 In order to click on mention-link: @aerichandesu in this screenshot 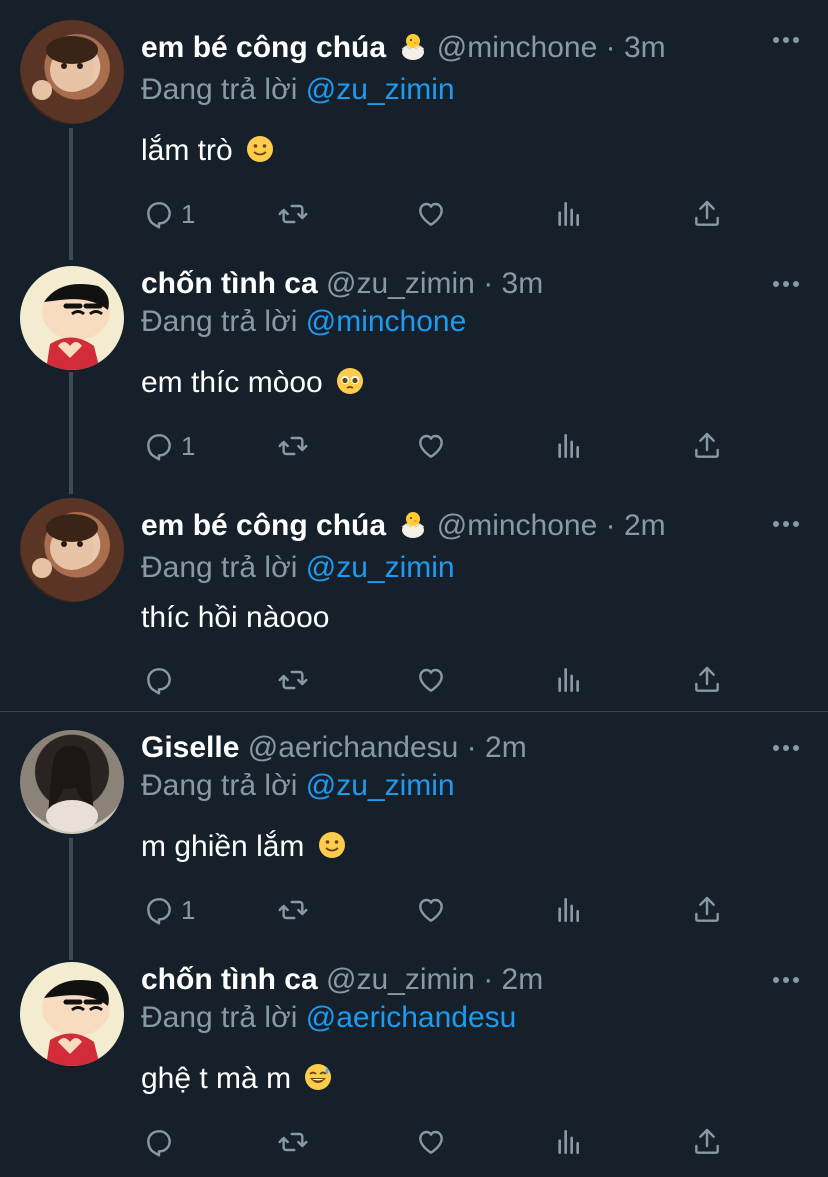, I will do `click(411, 1017)`.